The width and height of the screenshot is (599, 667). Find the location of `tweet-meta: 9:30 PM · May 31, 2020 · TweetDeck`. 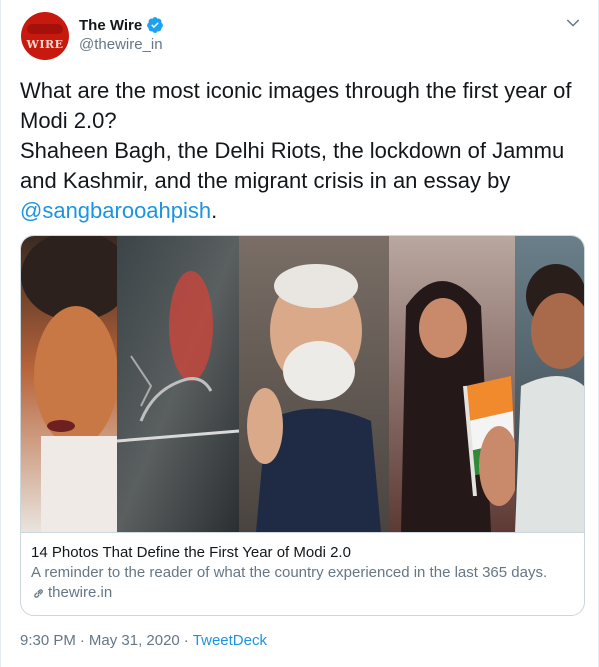

tweet-meta: 9:30 PM · May 31, 2020 · TweetDeck is located at coordinates (143, 640).